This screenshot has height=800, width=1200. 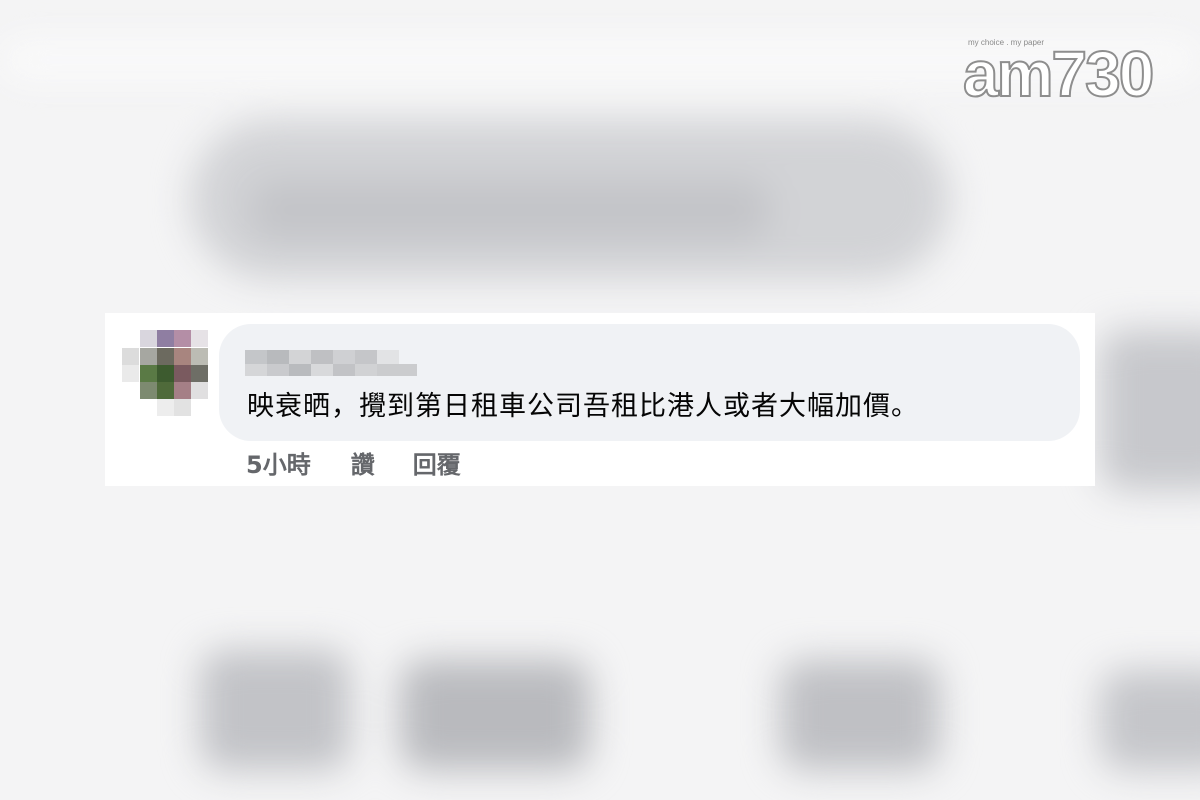 I want to click on reply-button: 回覆, so click(x=437, y=462).